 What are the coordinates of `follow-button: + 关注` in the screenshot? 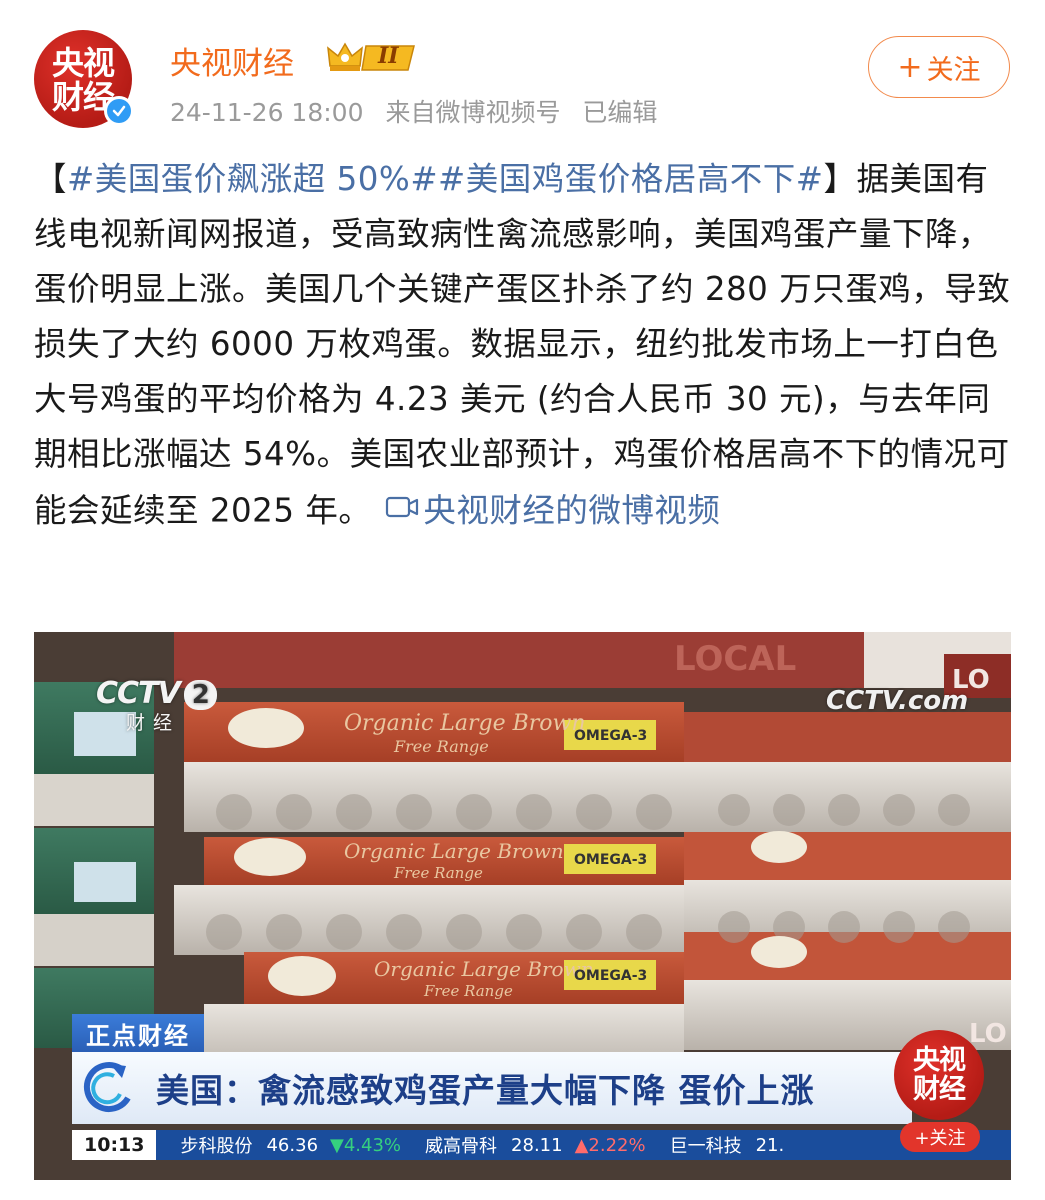 It's located at (939, 67).